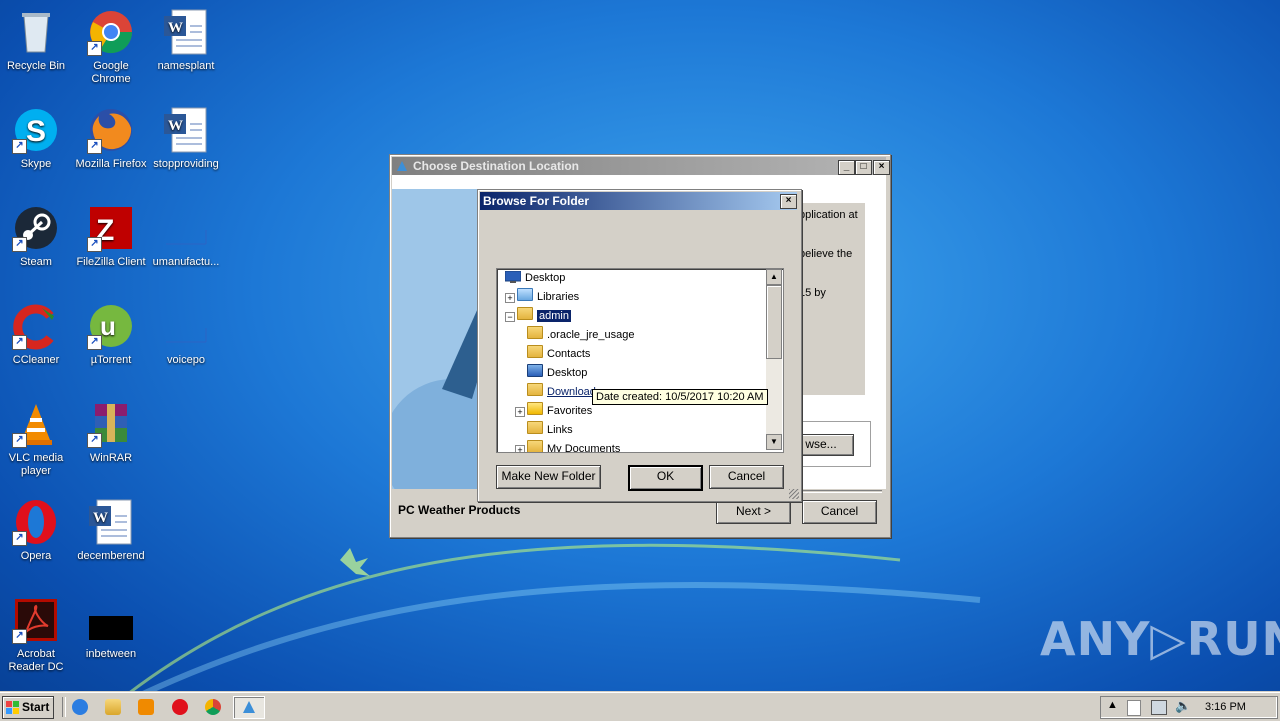 The width and height of the screenshot is (1280, 721). What do you see at coordinates (846, 167) in the screenshot?
I see `minimize-button: _` at bounding box center [846, 167].